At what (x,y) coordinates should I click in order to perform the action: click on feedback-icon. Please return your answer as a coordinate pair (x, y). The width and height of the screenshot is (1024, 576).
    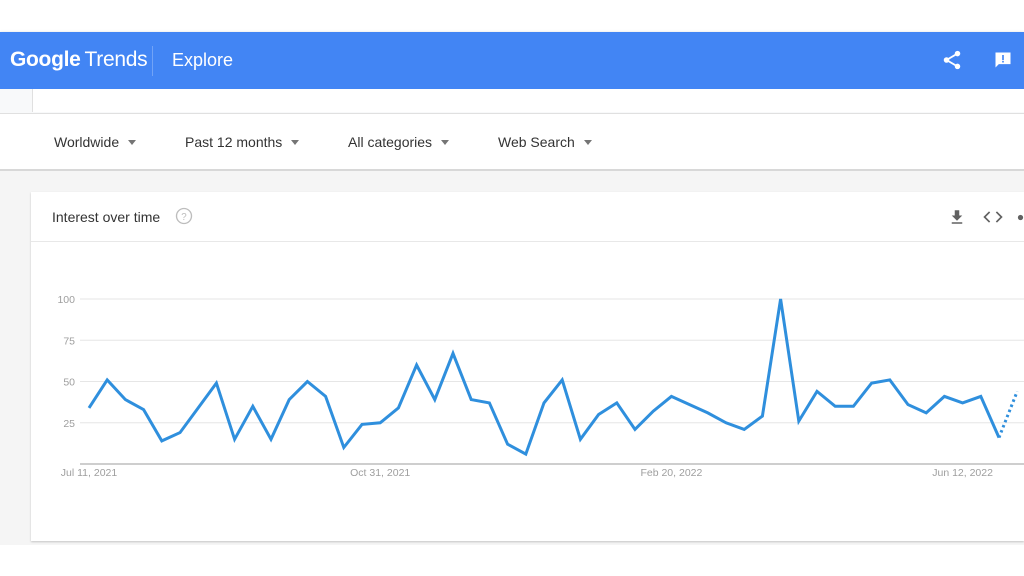
    Looking at the image, I should click on (1003, 60).